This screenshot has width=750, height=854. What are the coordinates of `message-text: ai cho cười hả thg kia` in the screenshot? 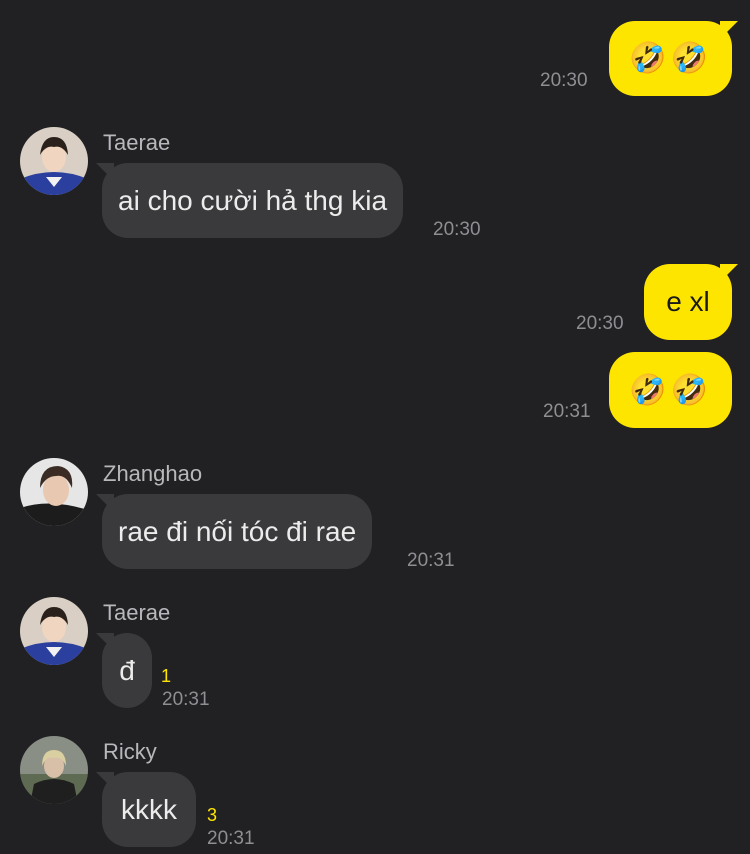 It's located at (253, 200).